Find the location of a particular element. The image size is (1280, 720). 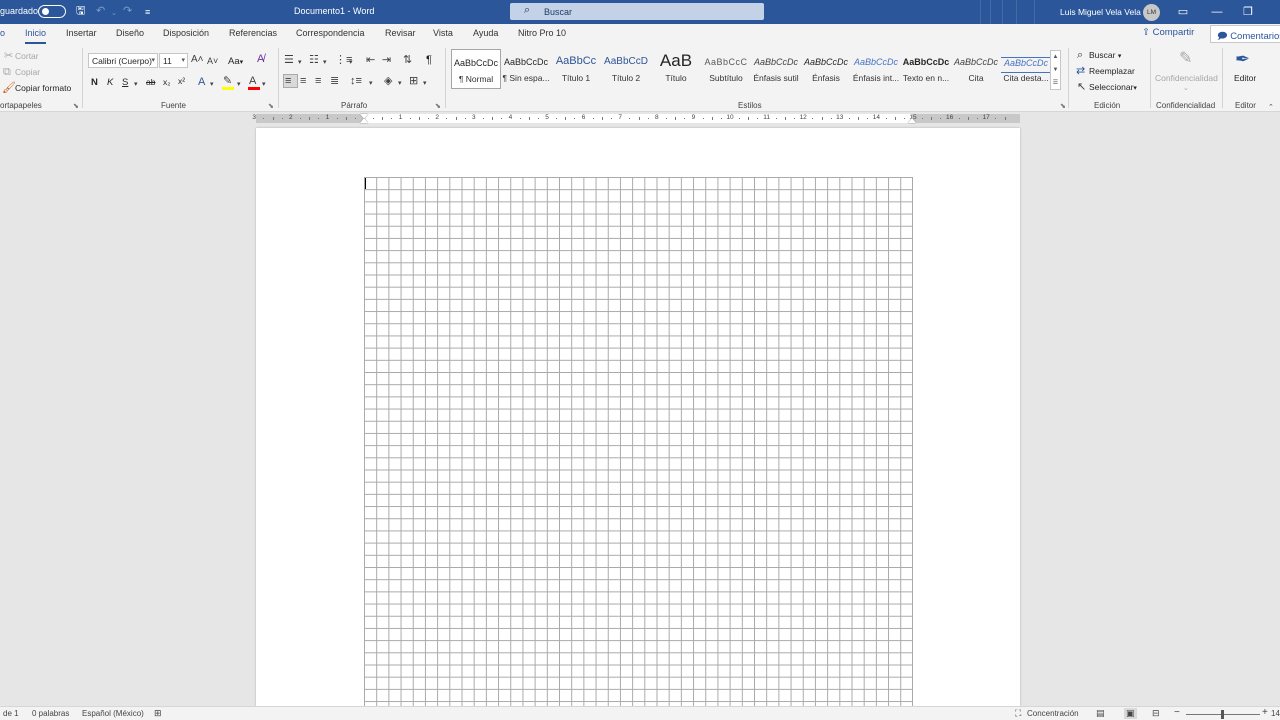

sort-icon: ⇅ is located at coordinates (407, 60).